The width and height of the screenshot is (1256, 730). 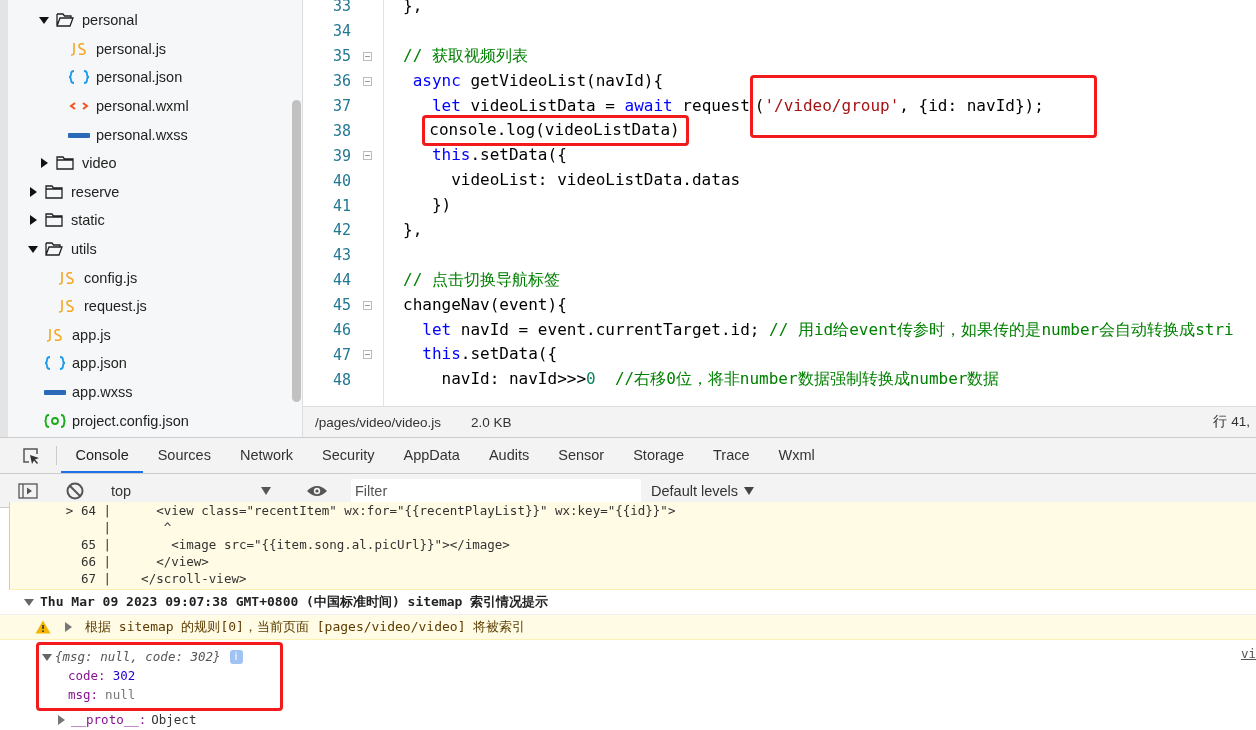 I want to click on line-number: 36, so click(x=341, y=81).